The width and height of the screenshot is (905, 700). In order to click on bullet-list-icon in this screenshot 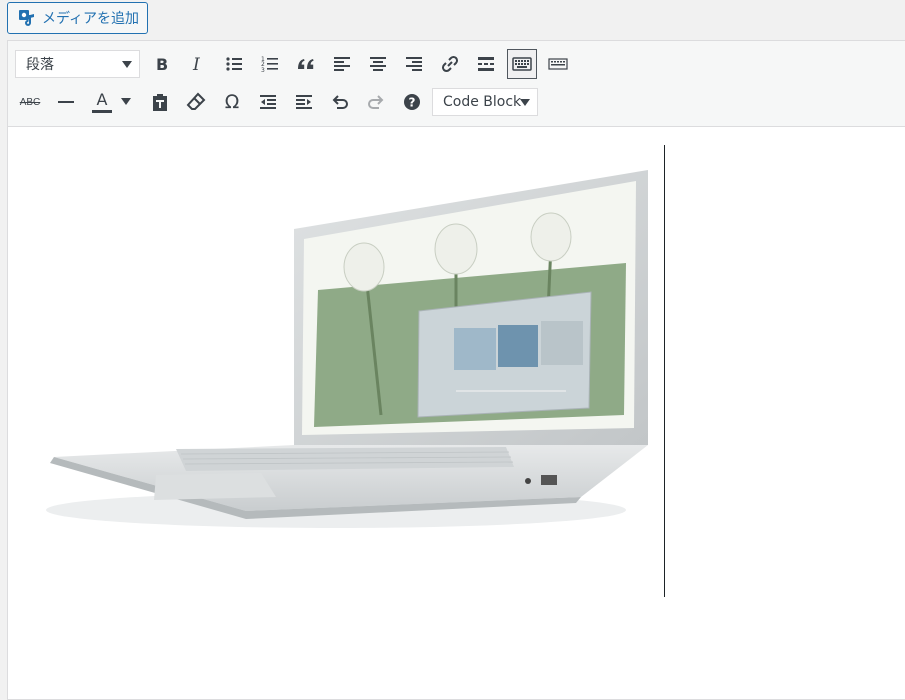, I will do `click(234, 64)`.